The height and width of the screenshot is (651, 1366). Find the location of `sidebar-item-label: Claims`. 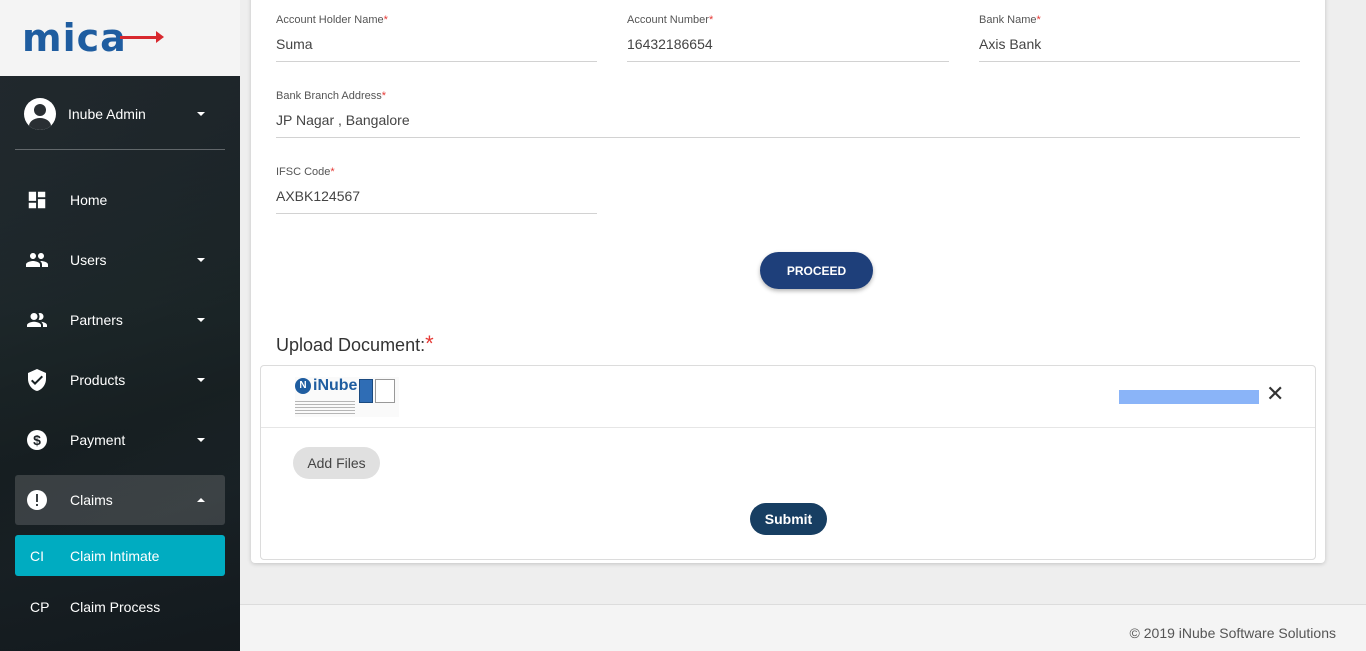

sidebar-item-label: Claims is located at coordinates (91, 500).